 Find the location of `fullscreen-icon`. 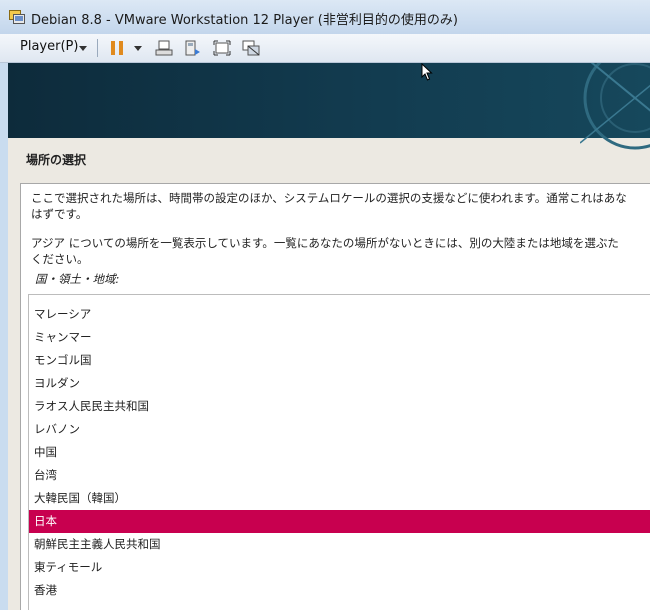

fullscreen-icon is located at coordinates (222, 48).